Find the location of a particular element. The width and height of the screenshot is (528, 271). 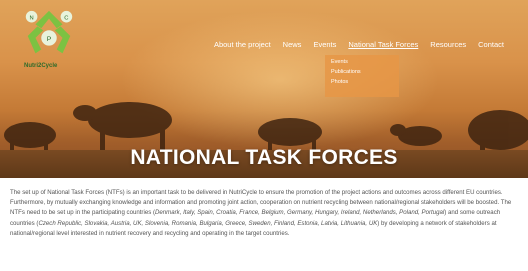

page-title: NATIONAL TASK FORCES is located at coordinates (264, 157).